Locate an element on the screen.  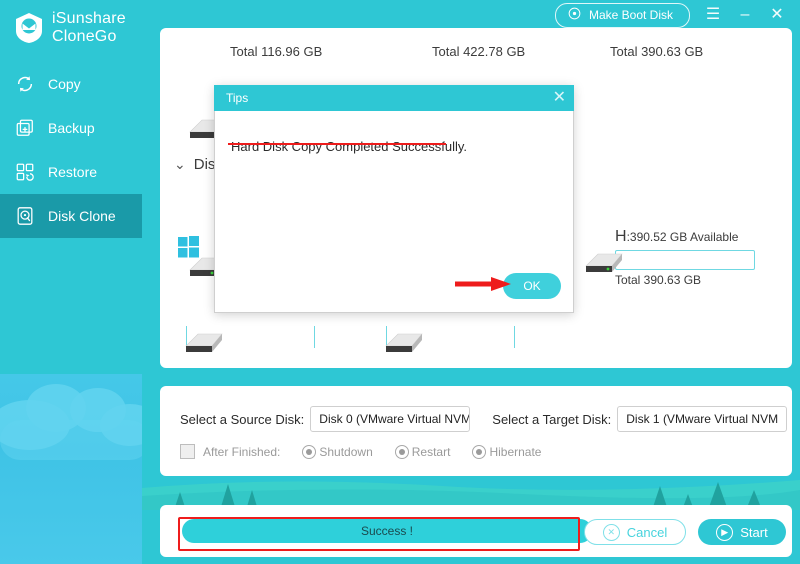
sidebar-item-label: Copy is located at coordinates (64, 84).